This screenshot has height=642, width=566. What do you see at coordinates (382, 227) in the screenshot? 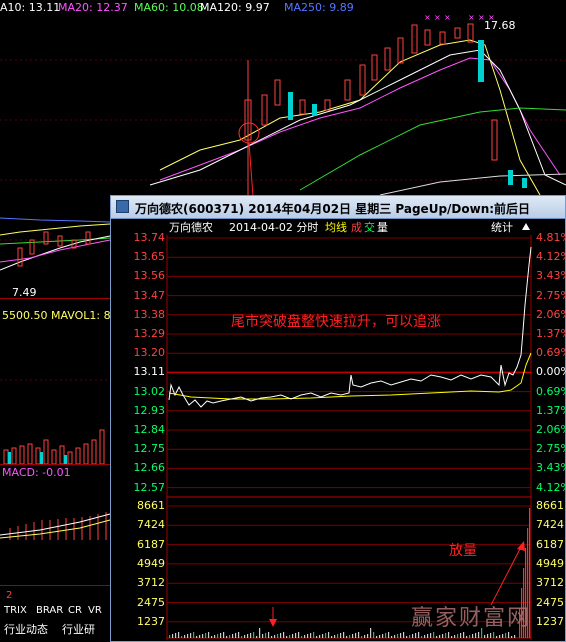
I see `legend-volume-3: 量` at bounding box center [382, 227].